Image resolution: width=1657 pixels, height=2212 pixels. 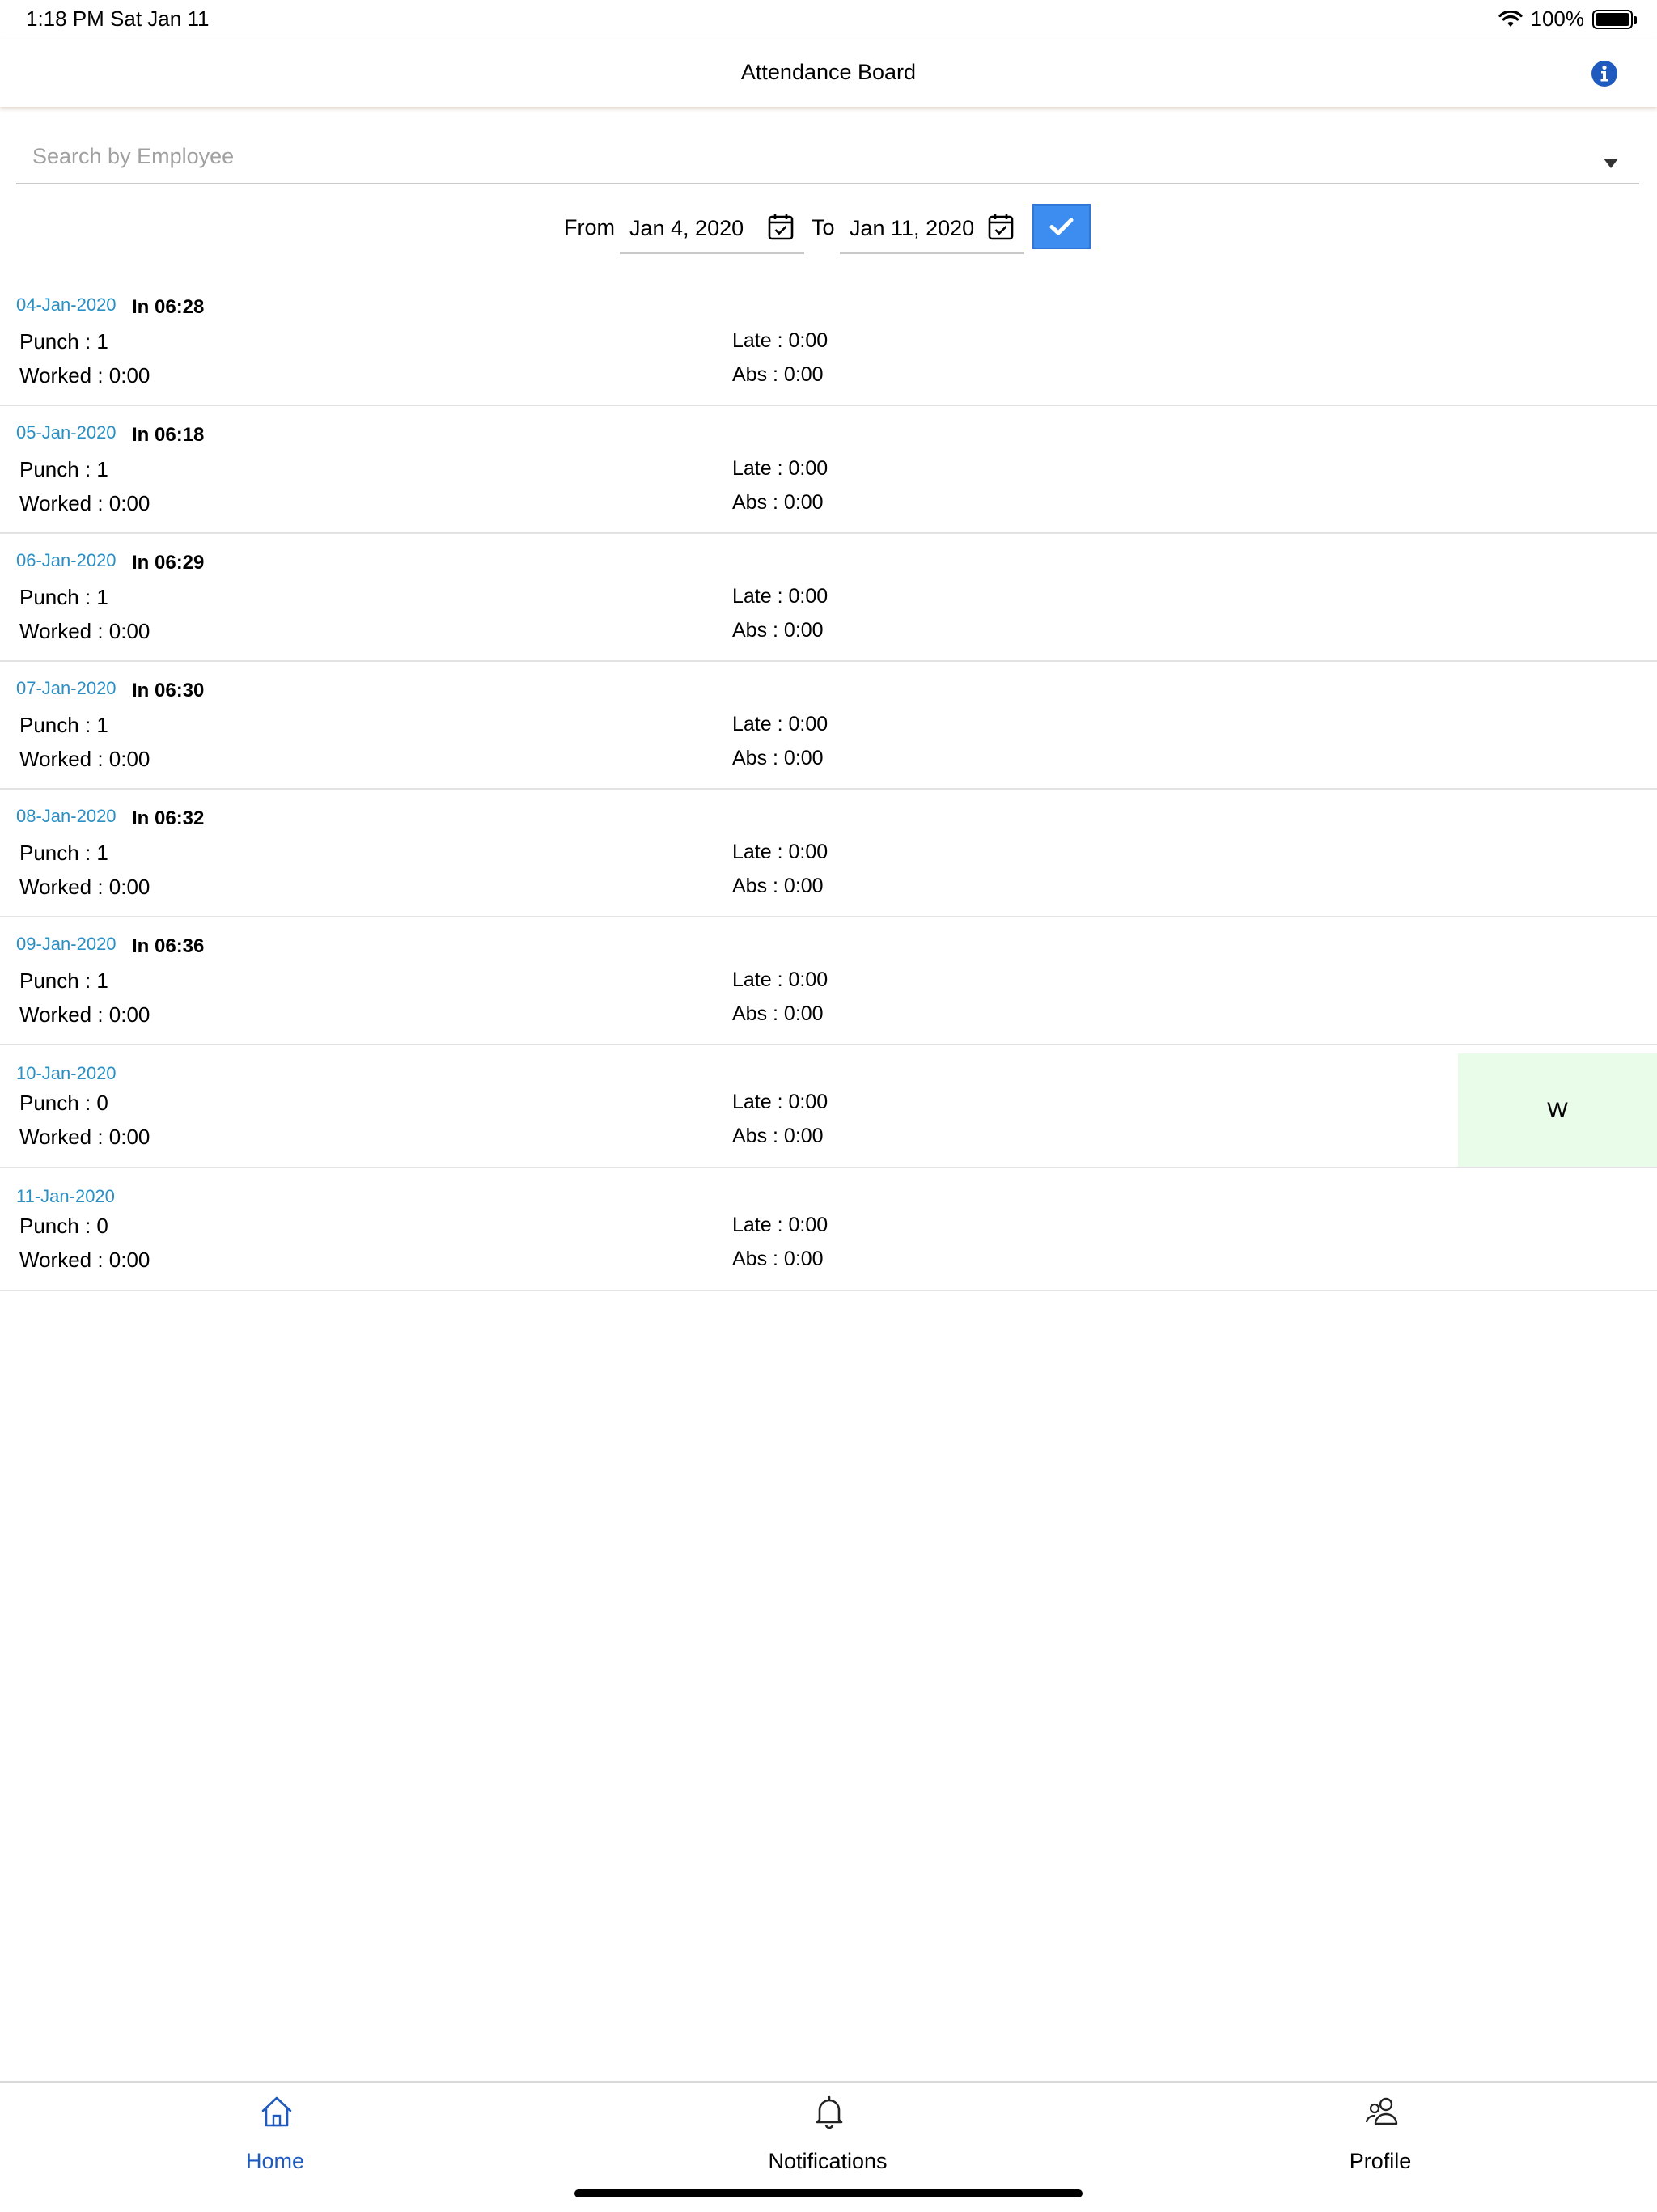 I want to click on record-in-time: In 06:30, so click(x=168, y=690).